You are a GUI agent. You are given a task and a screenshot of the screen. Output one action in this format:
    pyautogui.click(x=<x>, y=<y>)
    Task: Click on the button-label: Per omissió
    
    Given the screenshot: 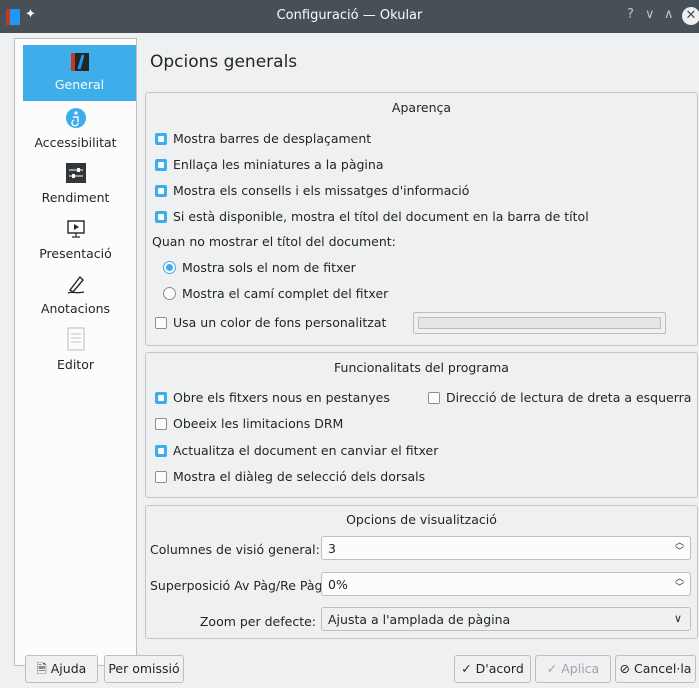 What is the action you would take?
    pyautogui.click(x=144, y=668)
    